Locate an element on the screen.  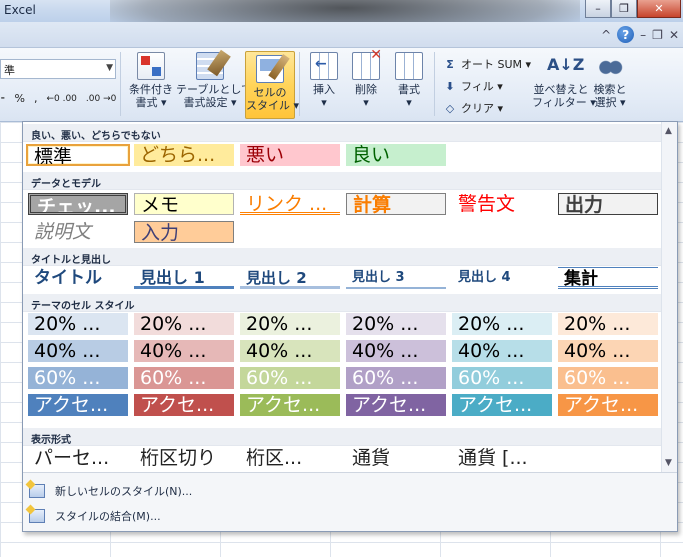
merge-styles-icon is located at coordinates (37, 516).